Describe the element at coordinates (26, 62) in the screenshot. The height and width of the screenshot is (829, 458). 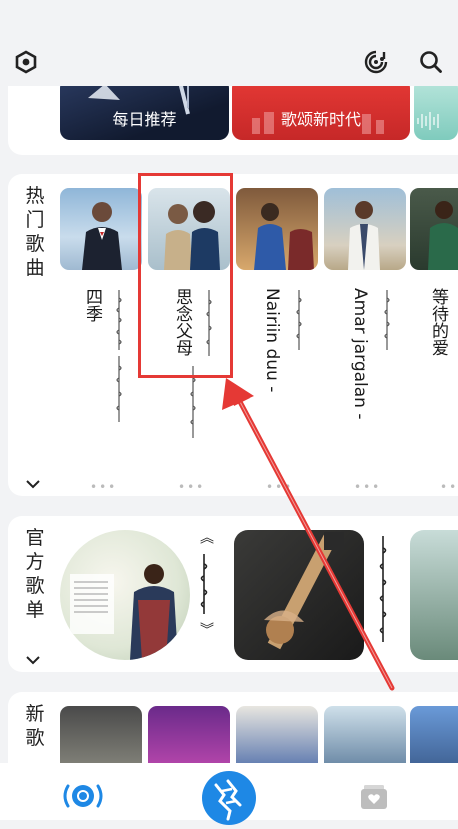
I see `settings-icon` at that location.